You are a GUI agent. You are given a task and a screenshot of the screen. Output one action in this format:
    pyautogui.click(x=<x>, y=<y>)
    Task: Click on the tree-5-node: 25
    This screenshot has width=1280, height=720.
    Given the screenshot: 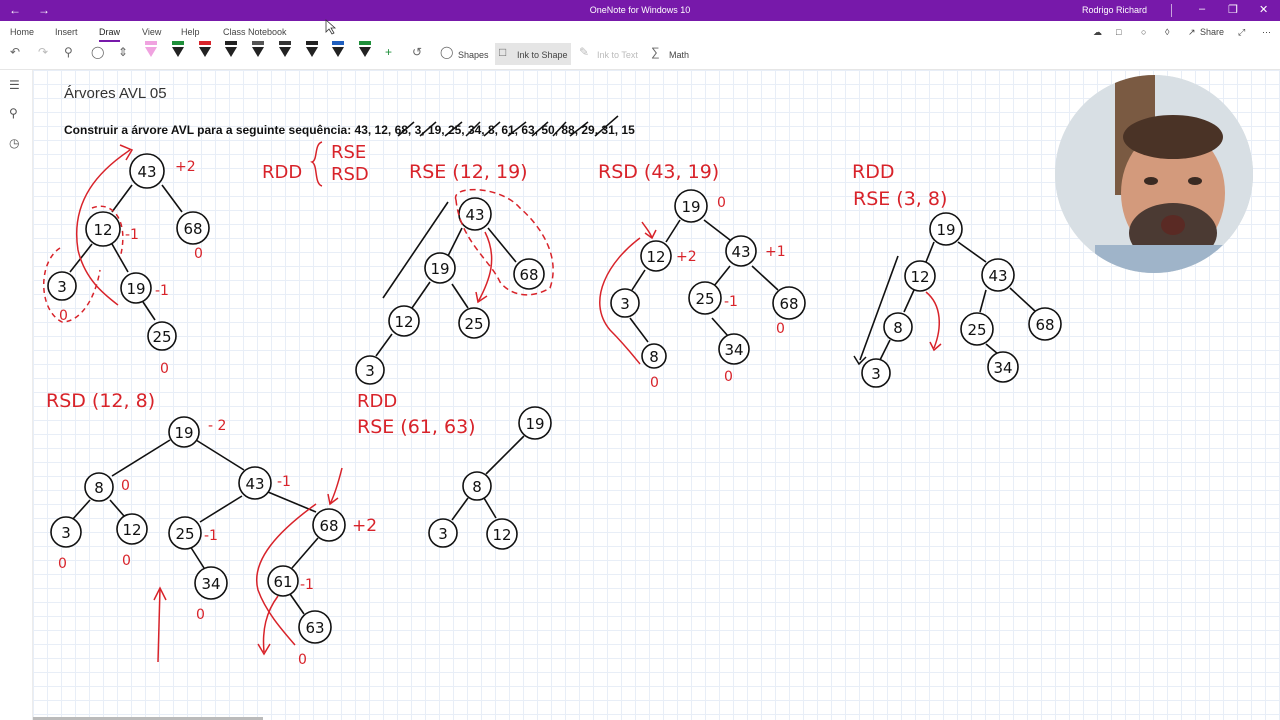 What is the action you would take?
    pyautogui.click(x=184, y=534)
    